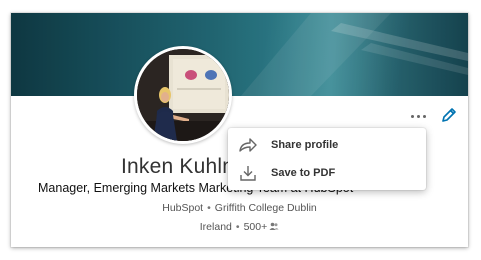  What do you see at coordinates (303, 173) in the screenshot?
I see `menu-item-label: Save to PDF` at bounding box center [303, 173].